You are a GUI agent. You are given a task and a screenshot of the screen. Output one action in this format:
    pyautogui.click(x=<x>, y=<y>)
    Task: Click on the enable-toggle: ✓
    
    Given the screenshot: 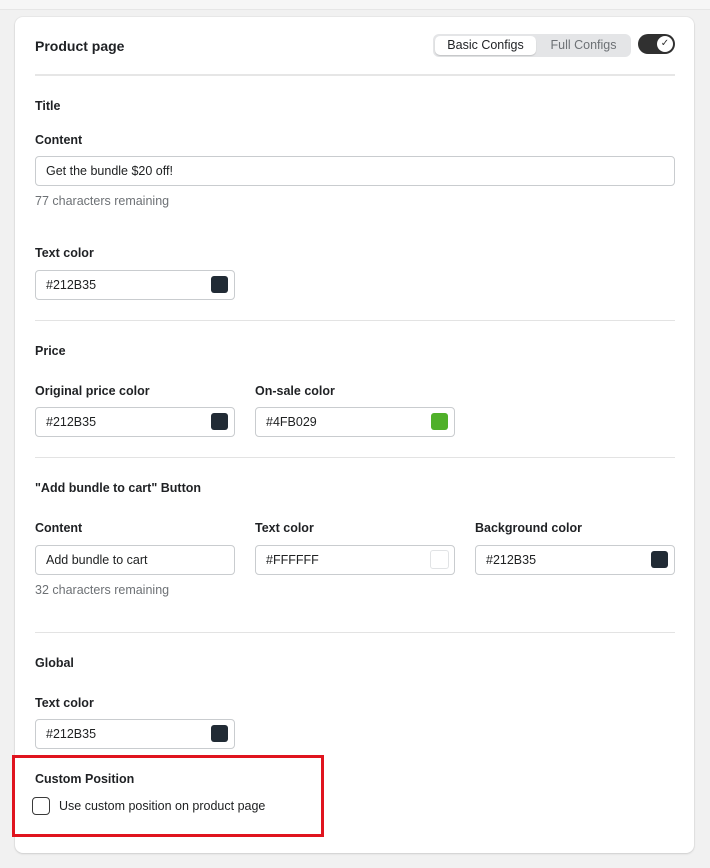 What is the action you would take?
    pyautogui.click(x=656, y=44)
    